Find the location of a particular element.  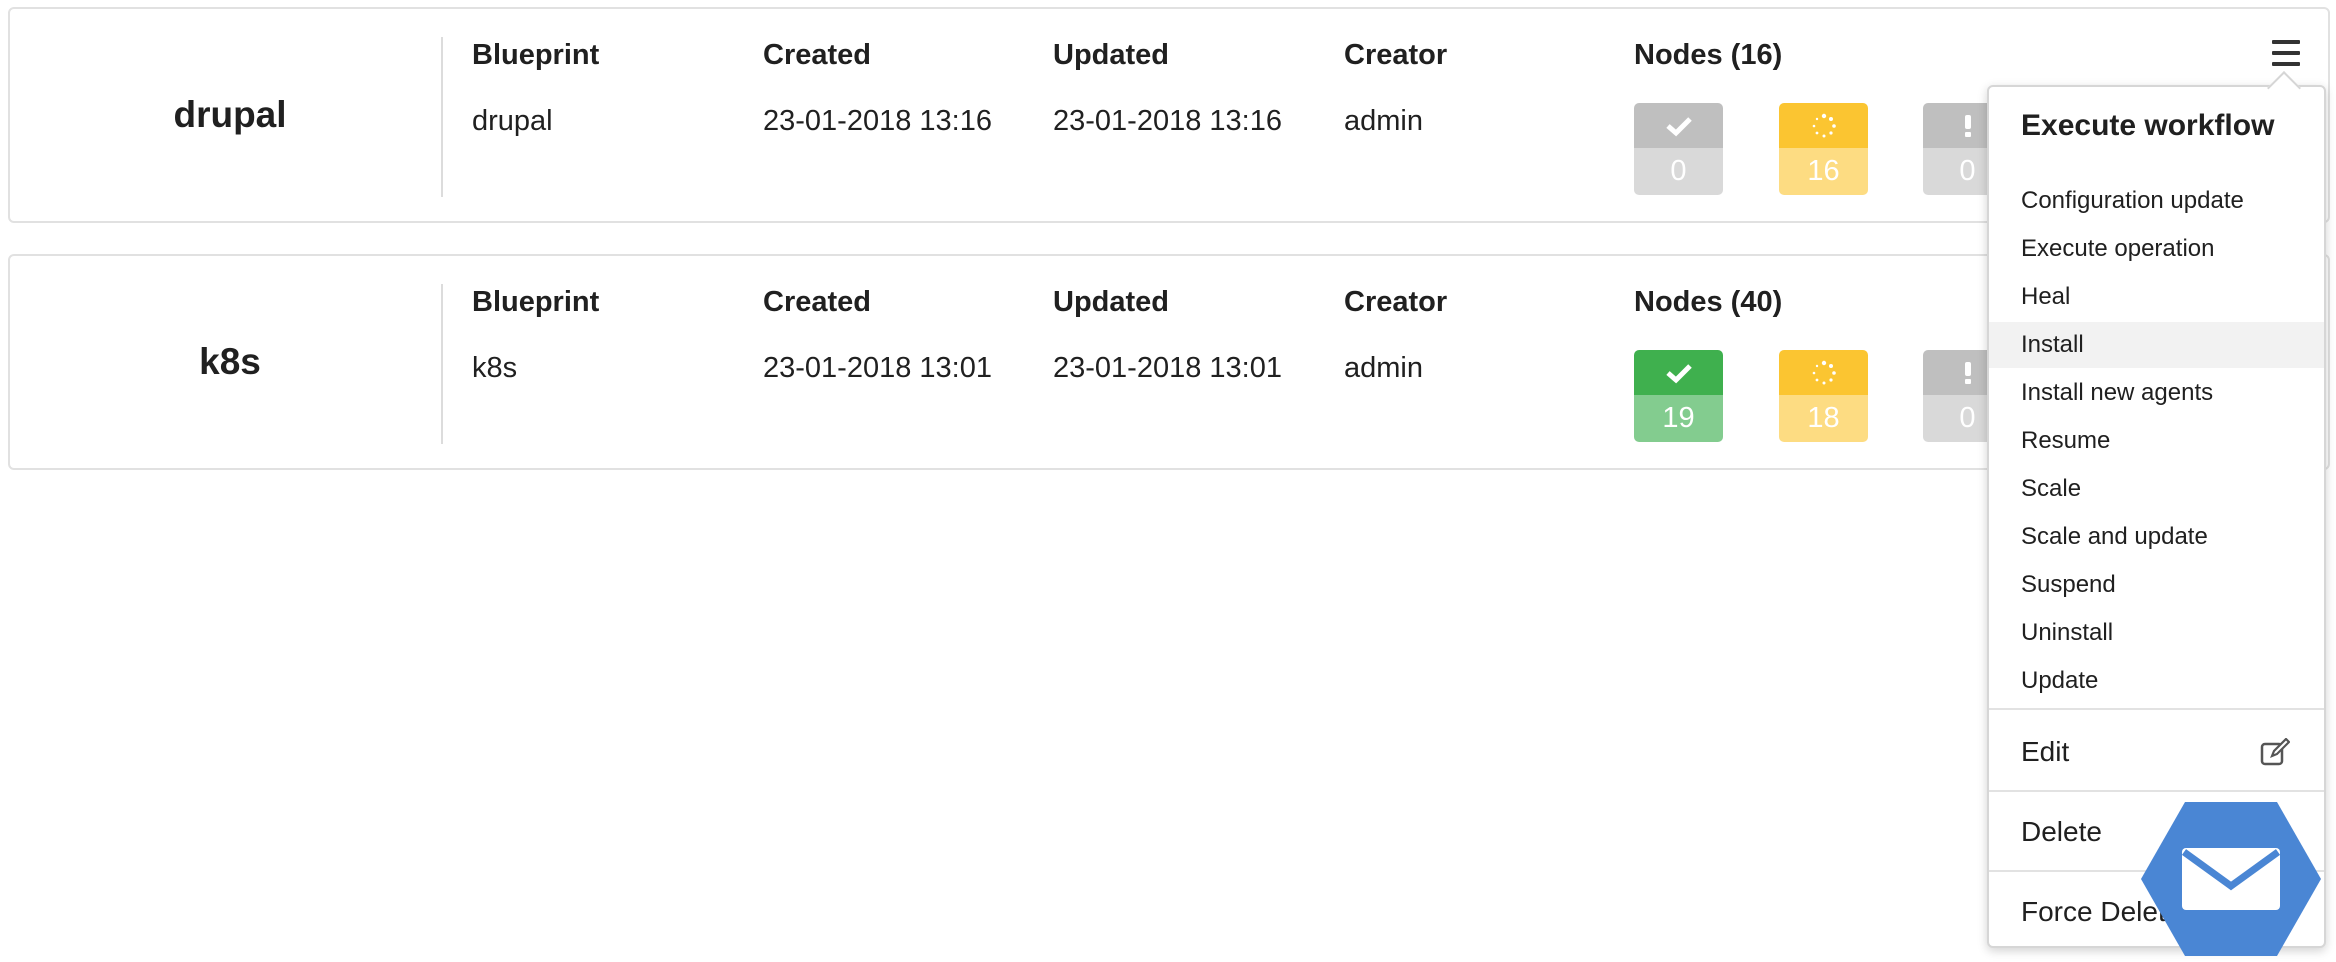

nodes-in-progress-badge: 18 is located at coordinates (1823, 396).